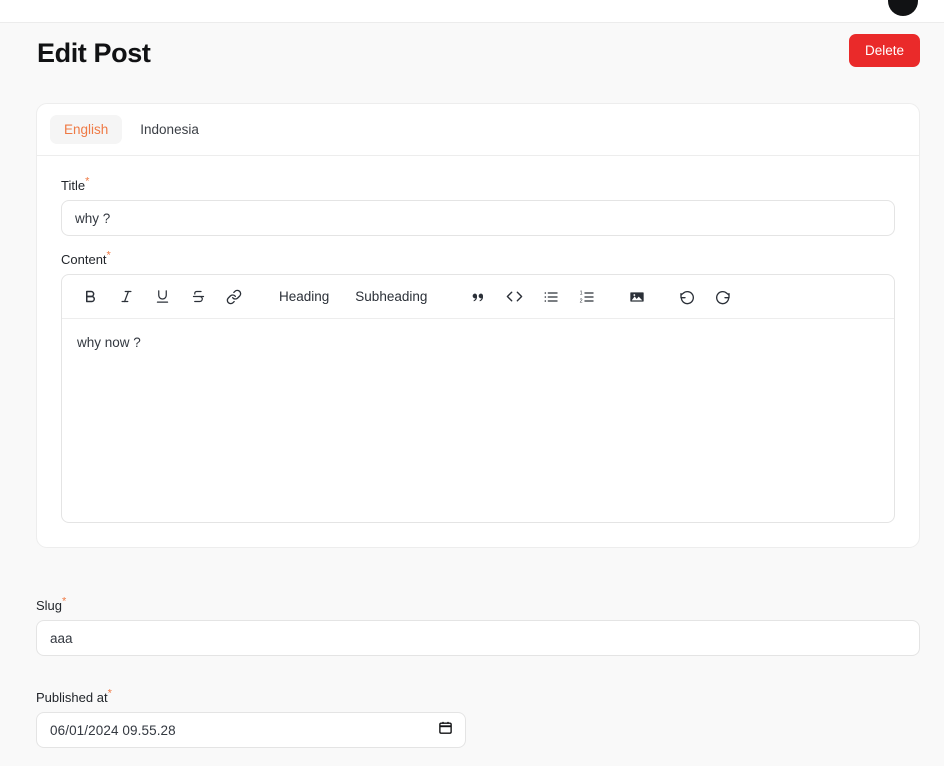  Describe the element at coordinates (884, 50) in the screenshot. I see `delete-button: Delete` at that location.